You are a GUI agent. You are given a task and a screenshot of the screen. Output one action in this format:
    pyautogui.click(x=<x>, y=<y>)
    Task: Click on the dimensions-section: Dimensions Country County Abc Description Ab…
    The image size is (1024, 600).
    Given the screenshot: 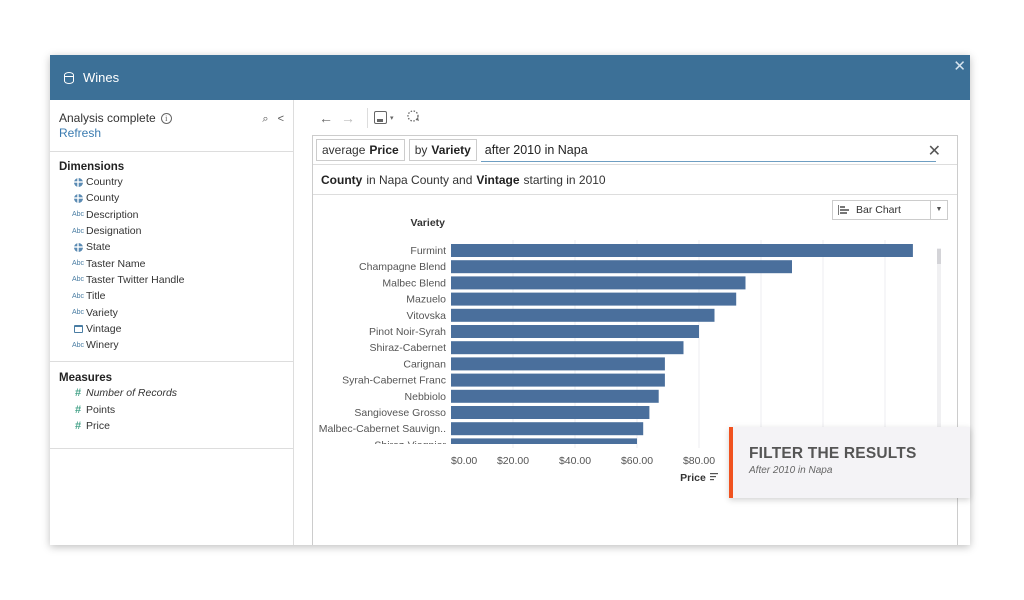 What is the action you would take?
    pyautogui.click(x=171, y=257)
    